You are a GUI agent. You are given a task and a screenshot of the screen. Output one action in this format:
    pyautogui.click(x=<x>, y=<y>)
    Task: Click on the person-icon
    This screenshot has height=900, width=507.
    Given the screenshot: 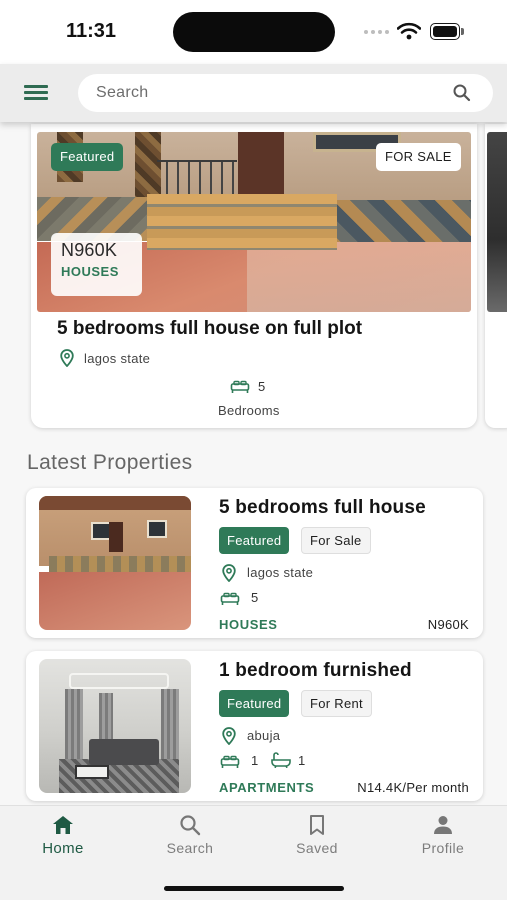 What is the action you would take?
    pyautogui.click(x=443, y=825)
    